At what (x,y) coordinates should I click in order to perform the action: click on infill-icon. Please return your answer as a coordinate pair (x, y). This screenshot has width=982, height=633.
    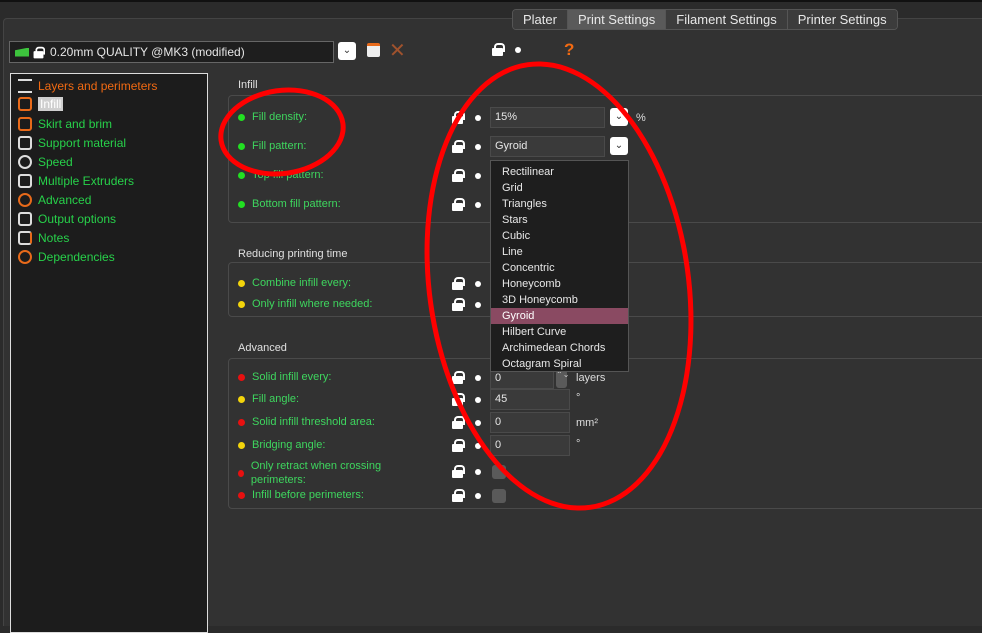
    Looking at the image, I should click on (25, 104).